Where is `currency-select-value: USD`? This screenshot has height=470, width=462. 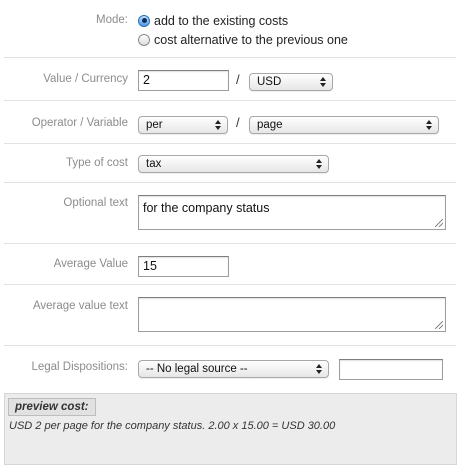 currency-select-value: USD is located at coordinates (269, 82).